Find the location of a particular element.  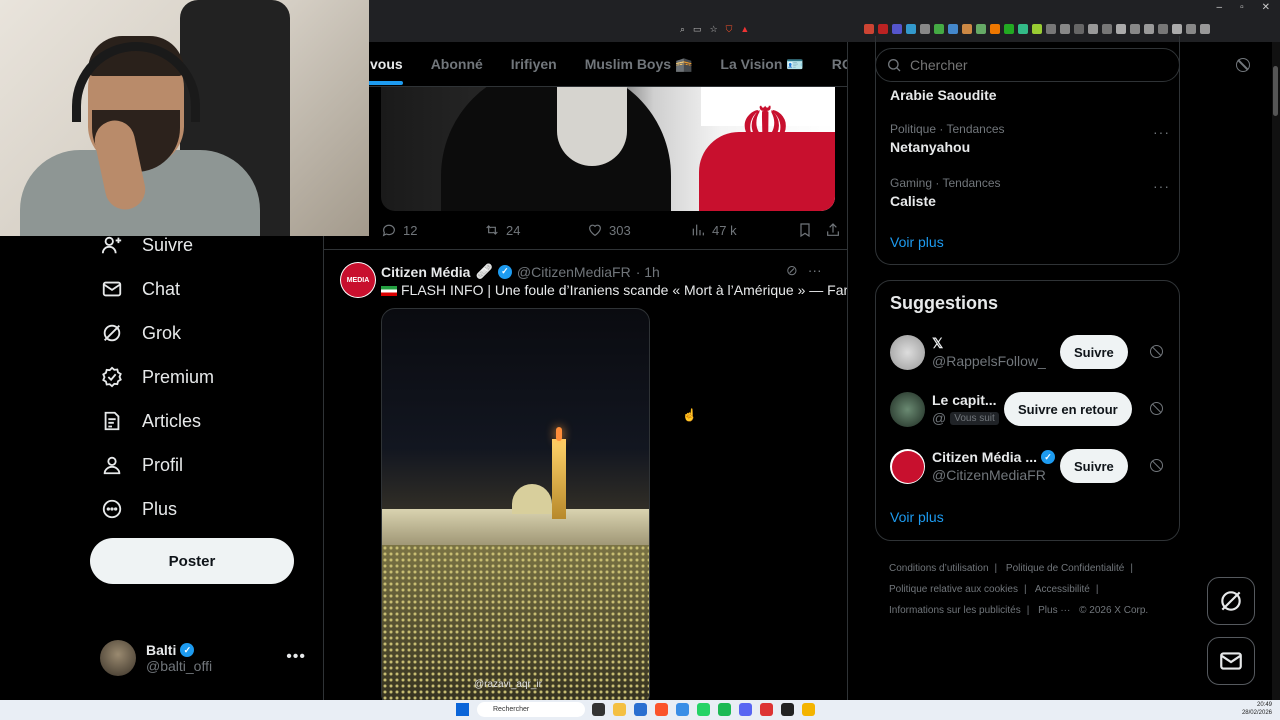

footer-link: Politique relative aux cookies is located at coordinates (953, 589).